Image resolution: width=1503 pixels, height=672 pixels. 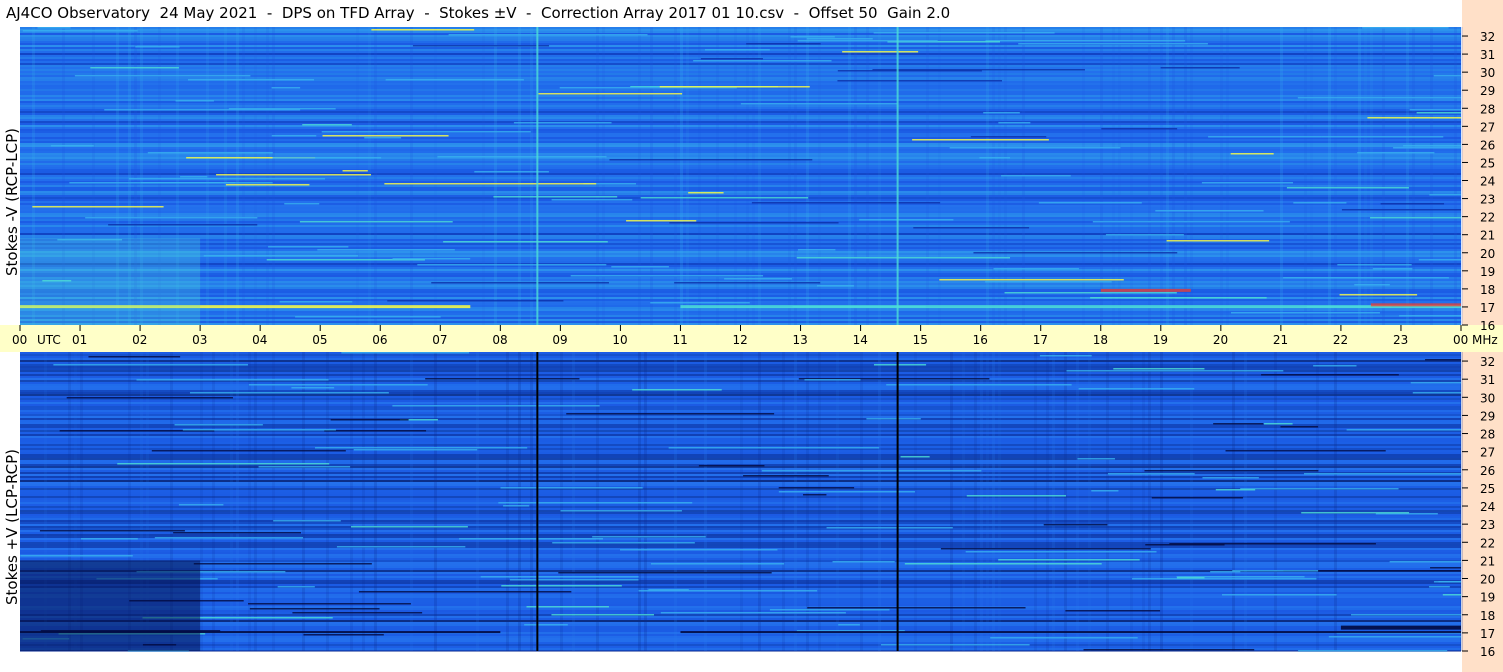 What do you see at coordinates (1485, 340) in the screenshot?
I see `mhz-label: MHz` at bounding box center [1485, 340].